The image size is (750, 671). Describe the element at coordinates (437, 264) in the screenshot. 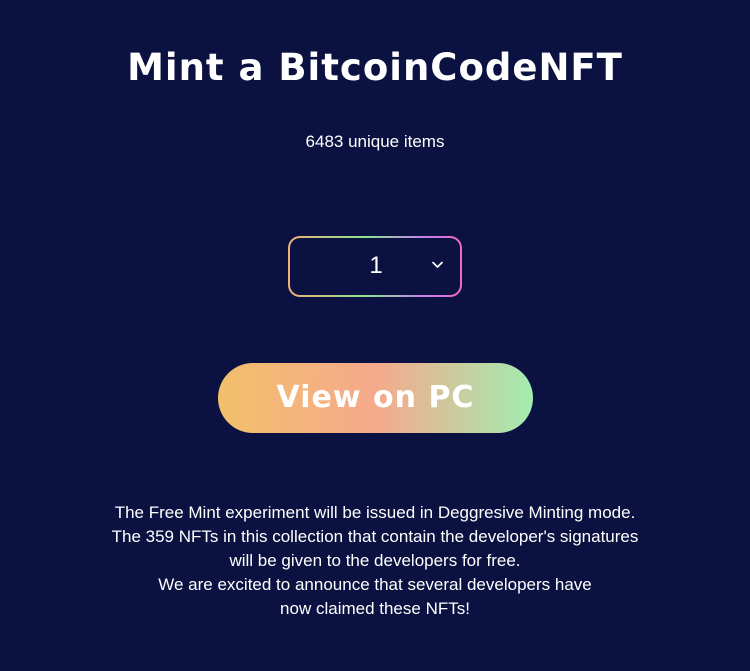

I see `chevron-down-icon` at that location.